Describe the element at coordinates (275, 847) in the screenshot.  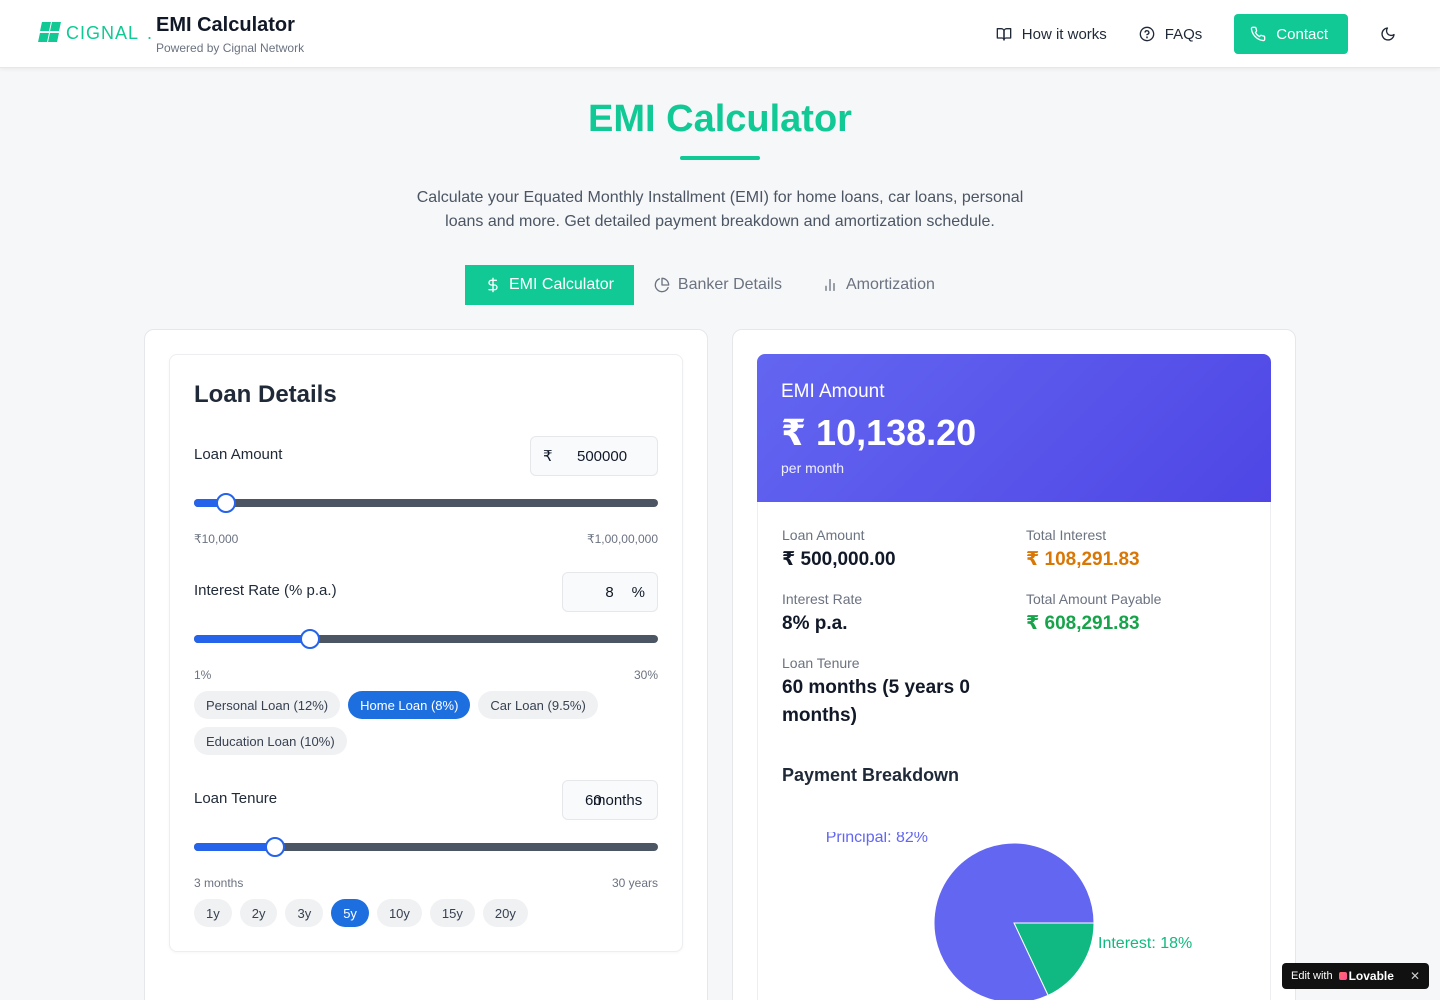
I see `loan-tenure-slider-thumb` at that location.